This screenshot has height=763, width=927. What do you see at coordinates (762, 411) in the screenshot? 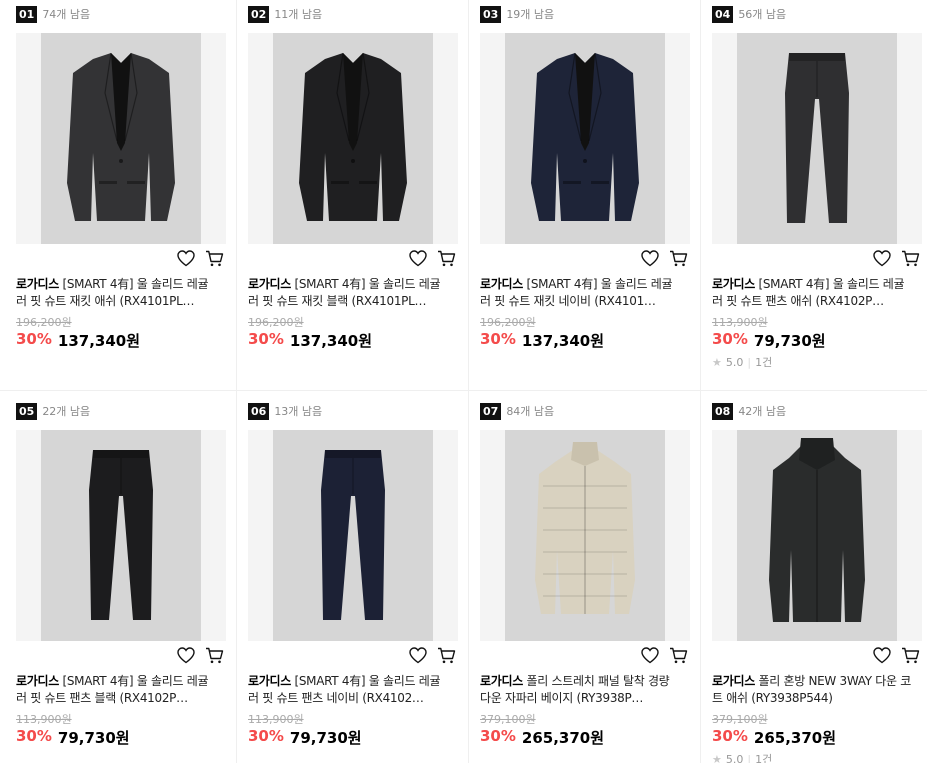
I see `stock-remaining: 42개 남음` at bounding box center [762, 411].